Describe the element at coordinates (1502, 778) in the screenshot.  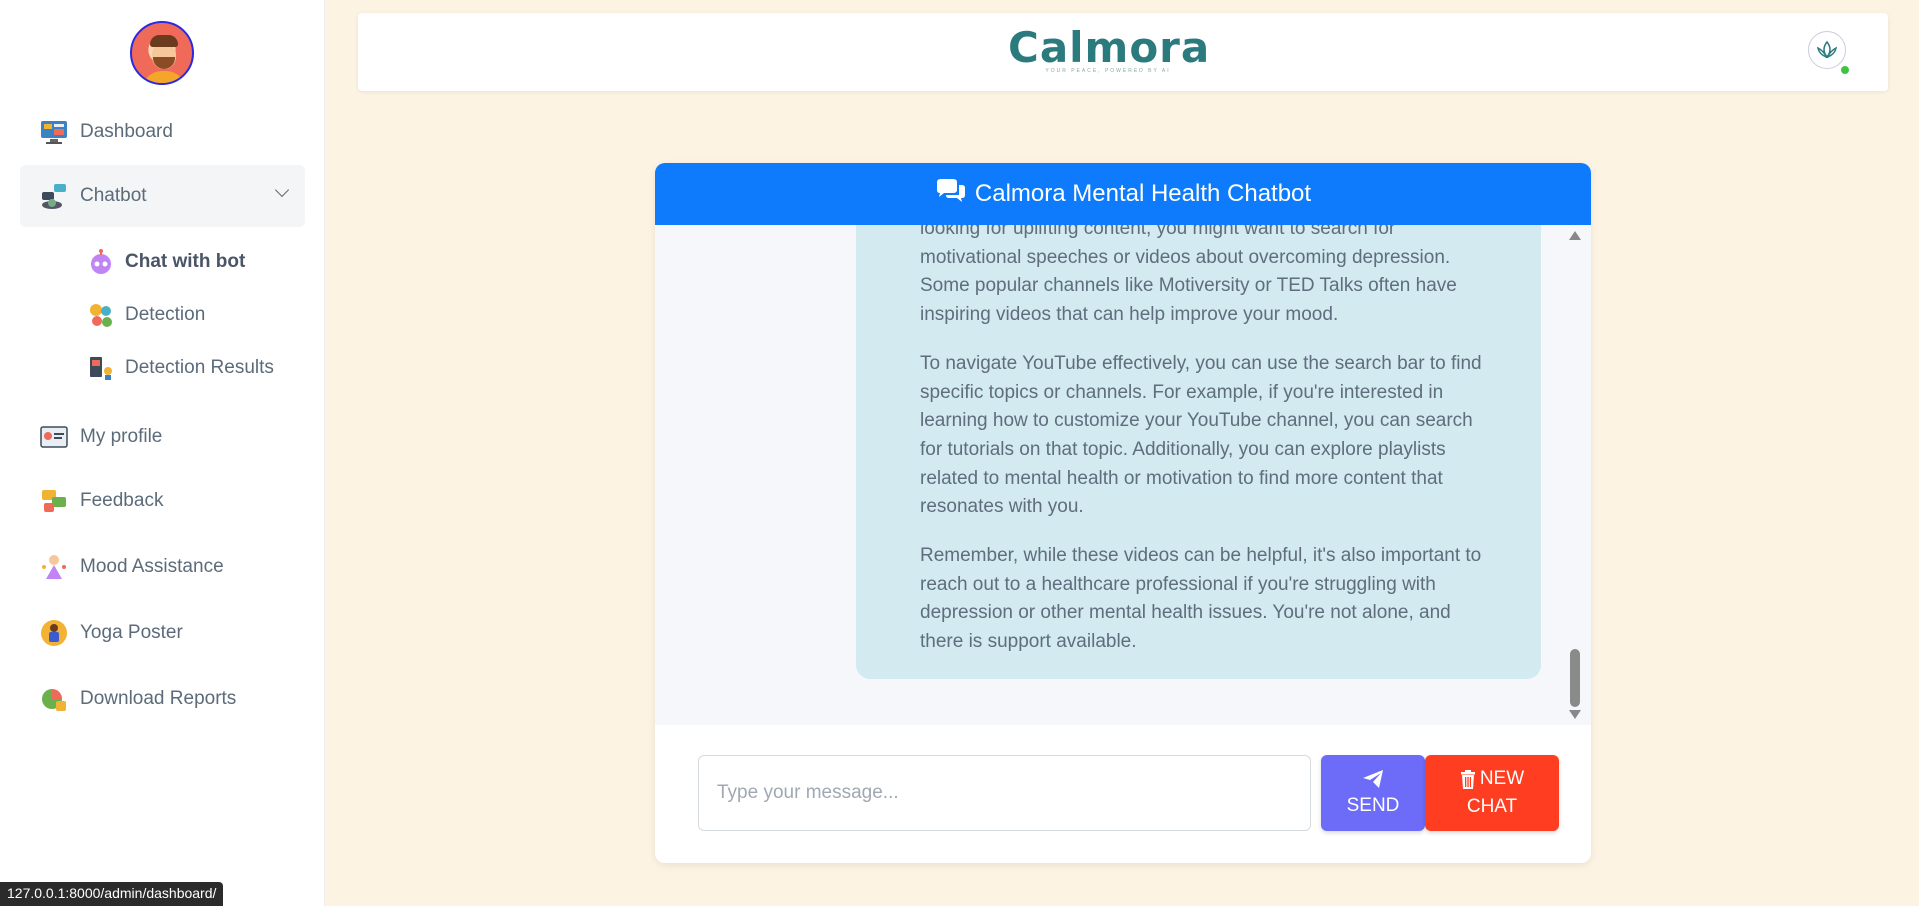
I see `new-chat-label-line1: NEW` at that location.